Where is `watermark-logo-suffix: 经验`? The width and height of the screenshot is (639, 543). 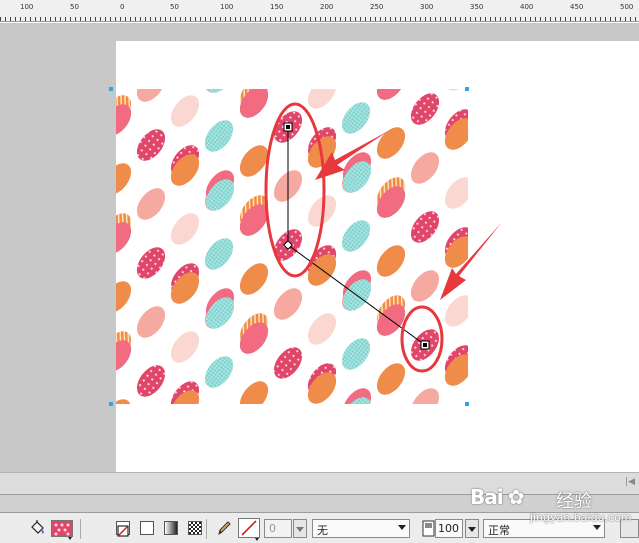
watermark-logo-suffix: 经验 is located at coordinates (574, 501).